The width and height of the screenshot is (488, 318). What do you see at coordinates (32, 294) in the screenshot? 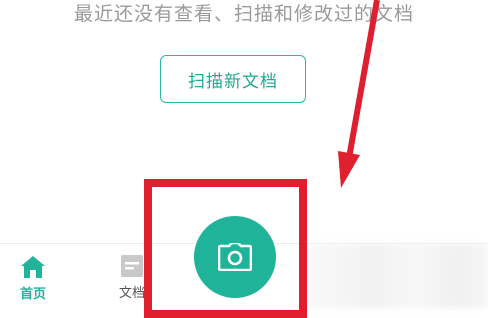
I see `tab-home-label: 首页` at bounding box center [32, 294].